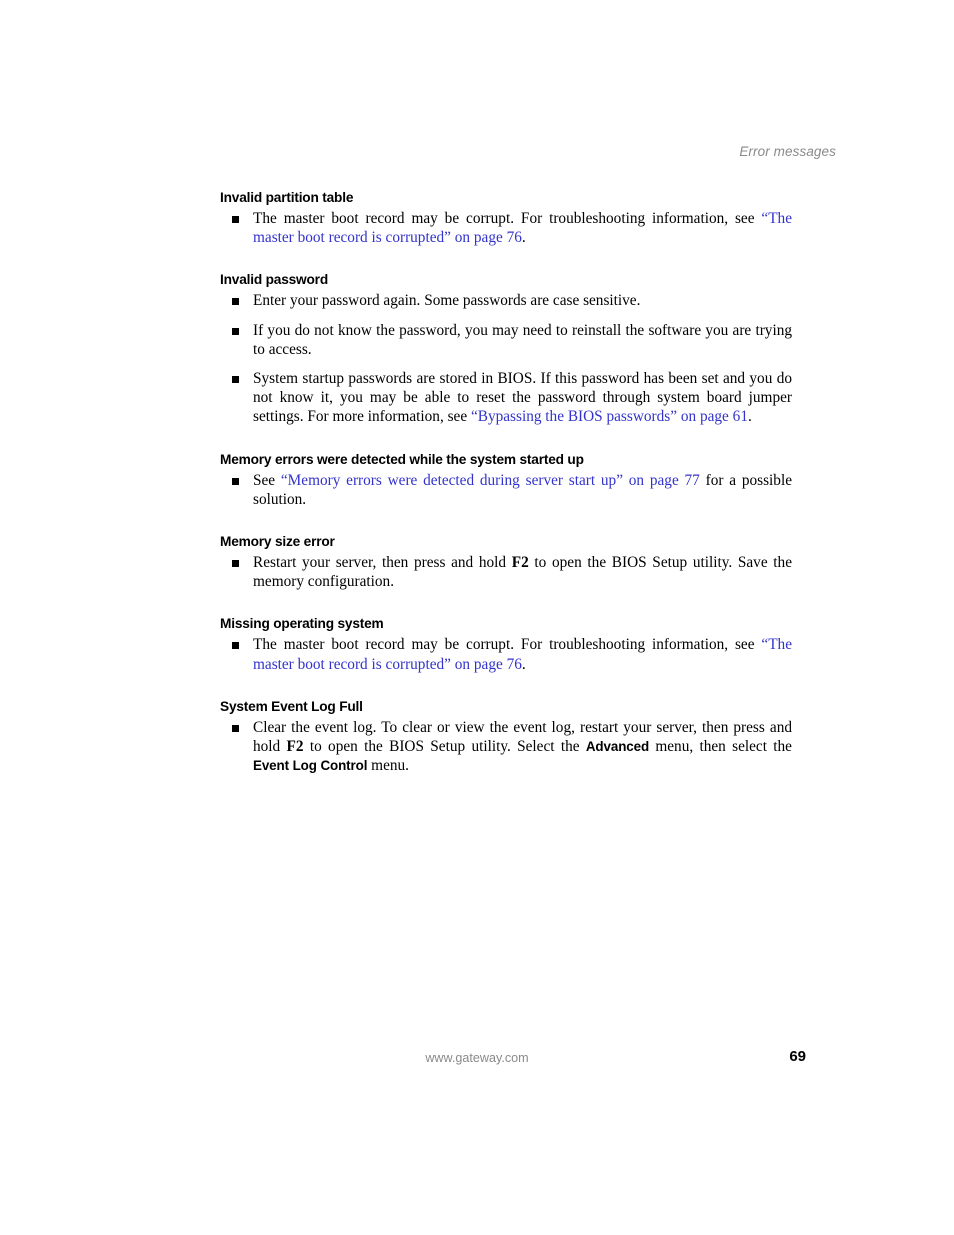 This screenshot has width=954, height=1235. What do you see at coordinates (388, 766) in the screenshot?
I see `body-text: menu.` at bounding box center [388, 766].